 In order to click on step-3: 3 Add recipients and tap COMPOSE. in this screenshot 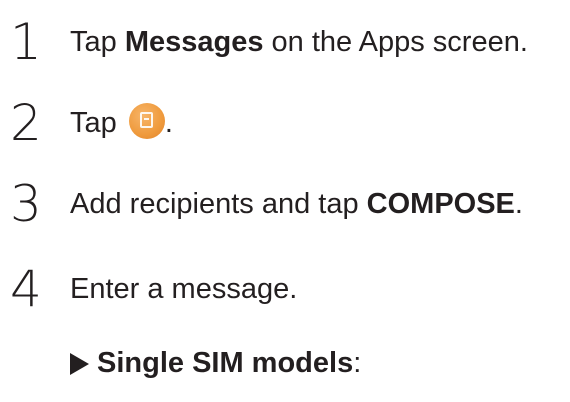, I will do `click(285, 204)`.